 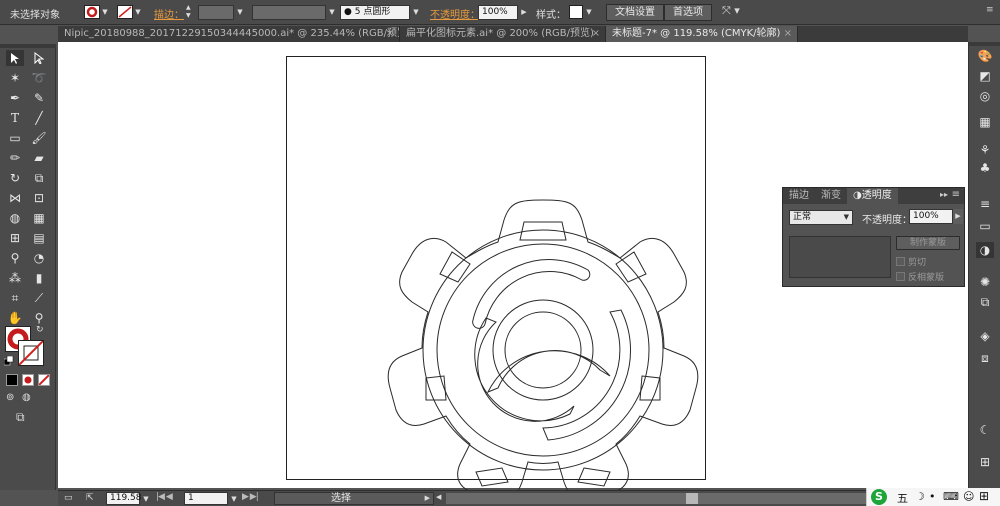 What do you see at coordinates (15, 318) in the screenshot?
I see `hand-tool-icon: ✋` at bounding box center [15, 318].